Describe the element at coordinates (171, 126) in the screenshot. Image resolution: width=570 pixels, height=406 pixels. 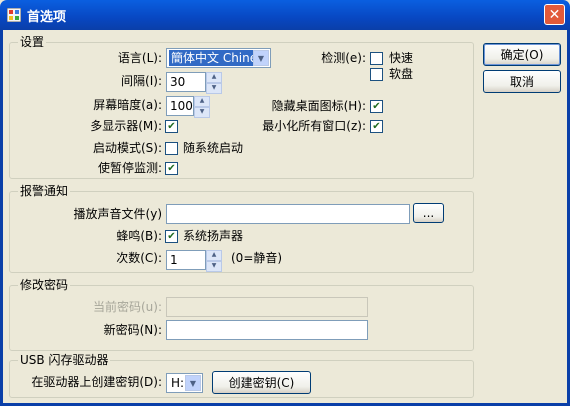
I see `multi-monitor-checkbox` at that location.